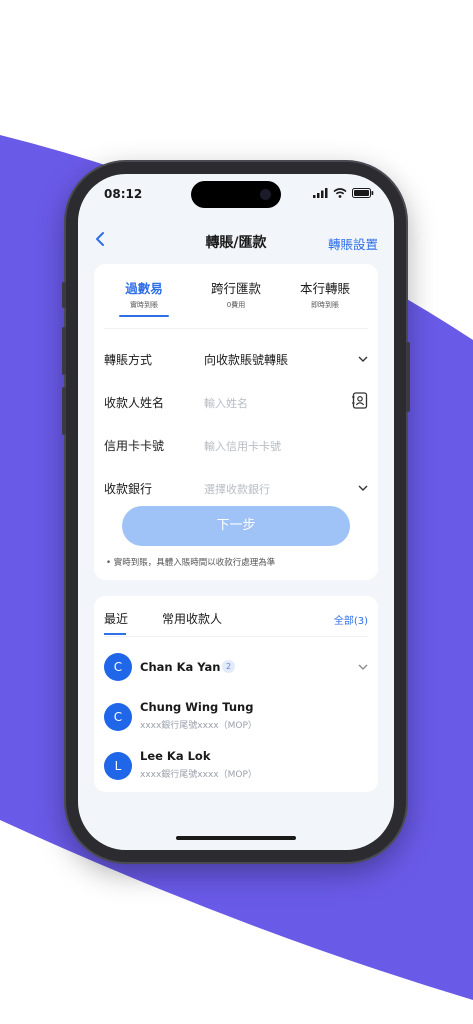 This screenshot has height=1024, width=473. I want to click on transfer-settings-link: 轉賬設置, so click(353, 243).